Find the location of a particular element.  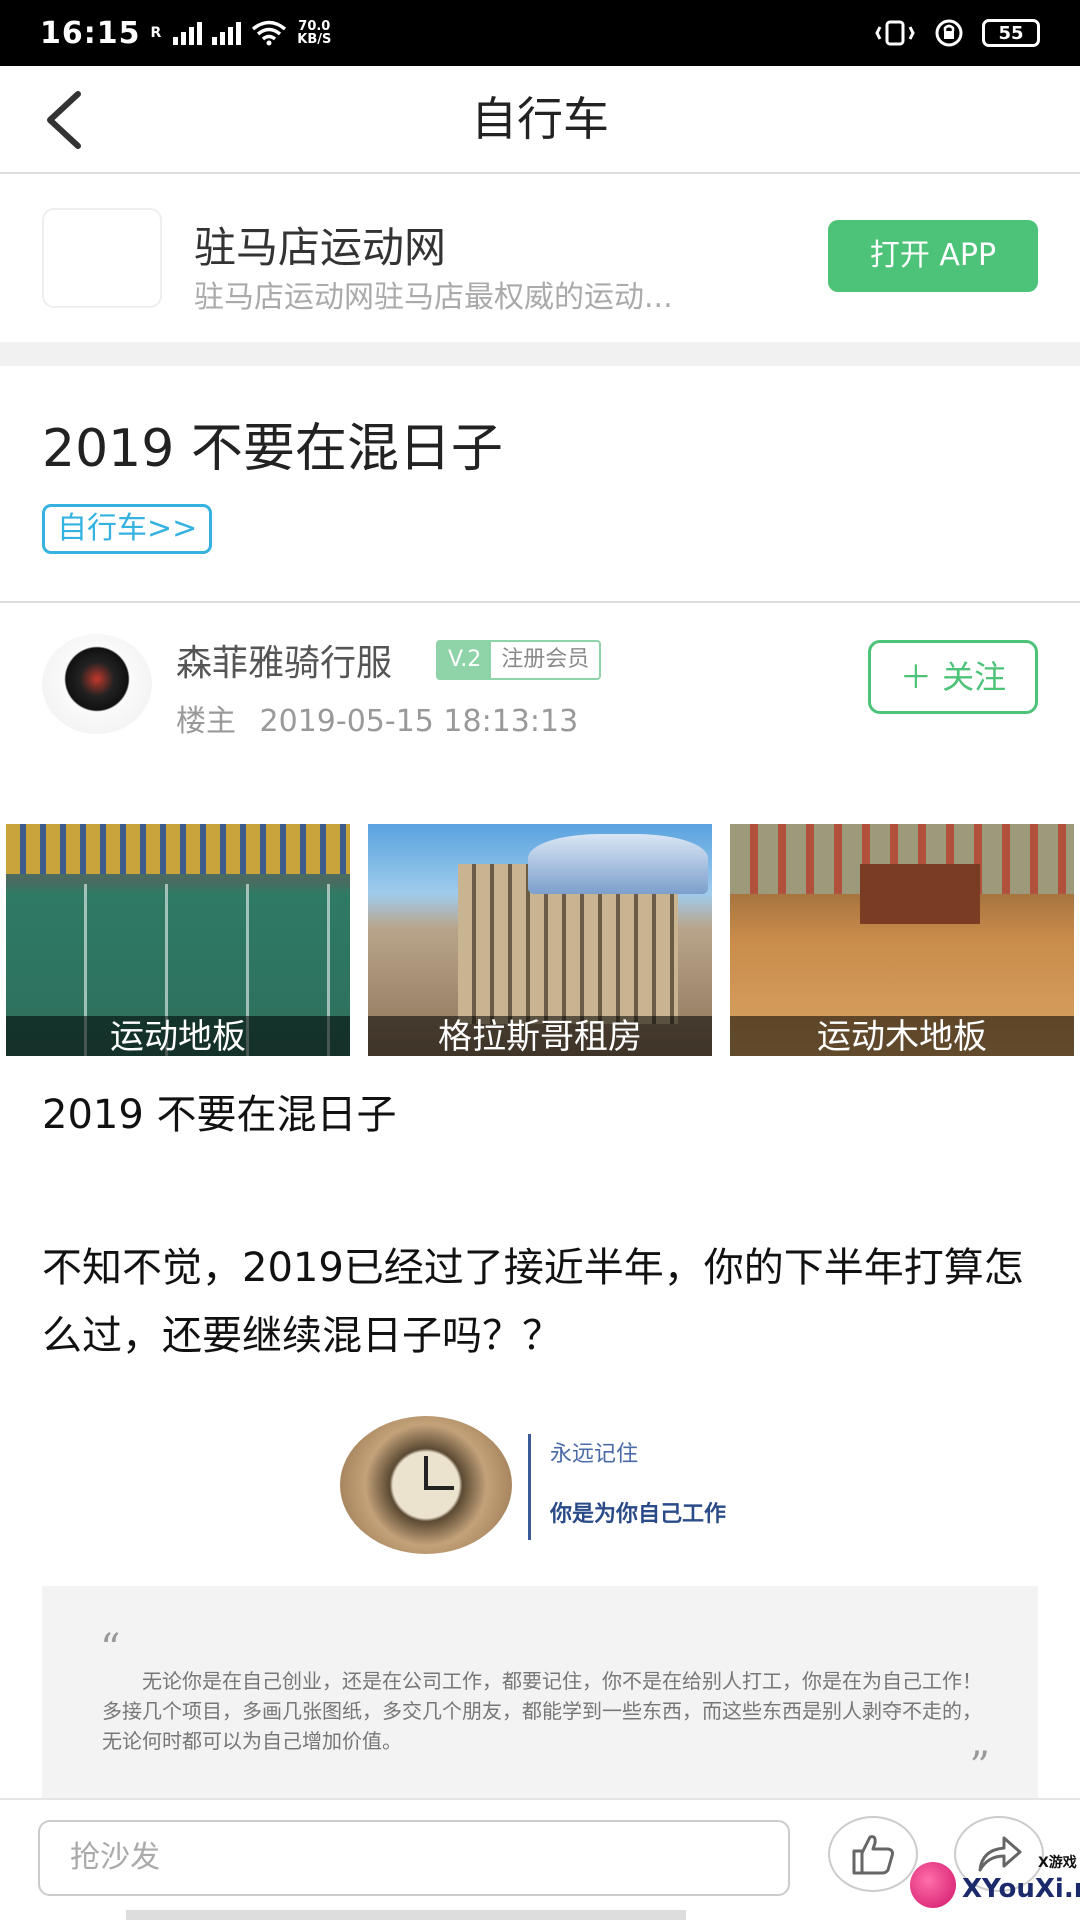

vibrate-icon is located at coordinates (895, 33).